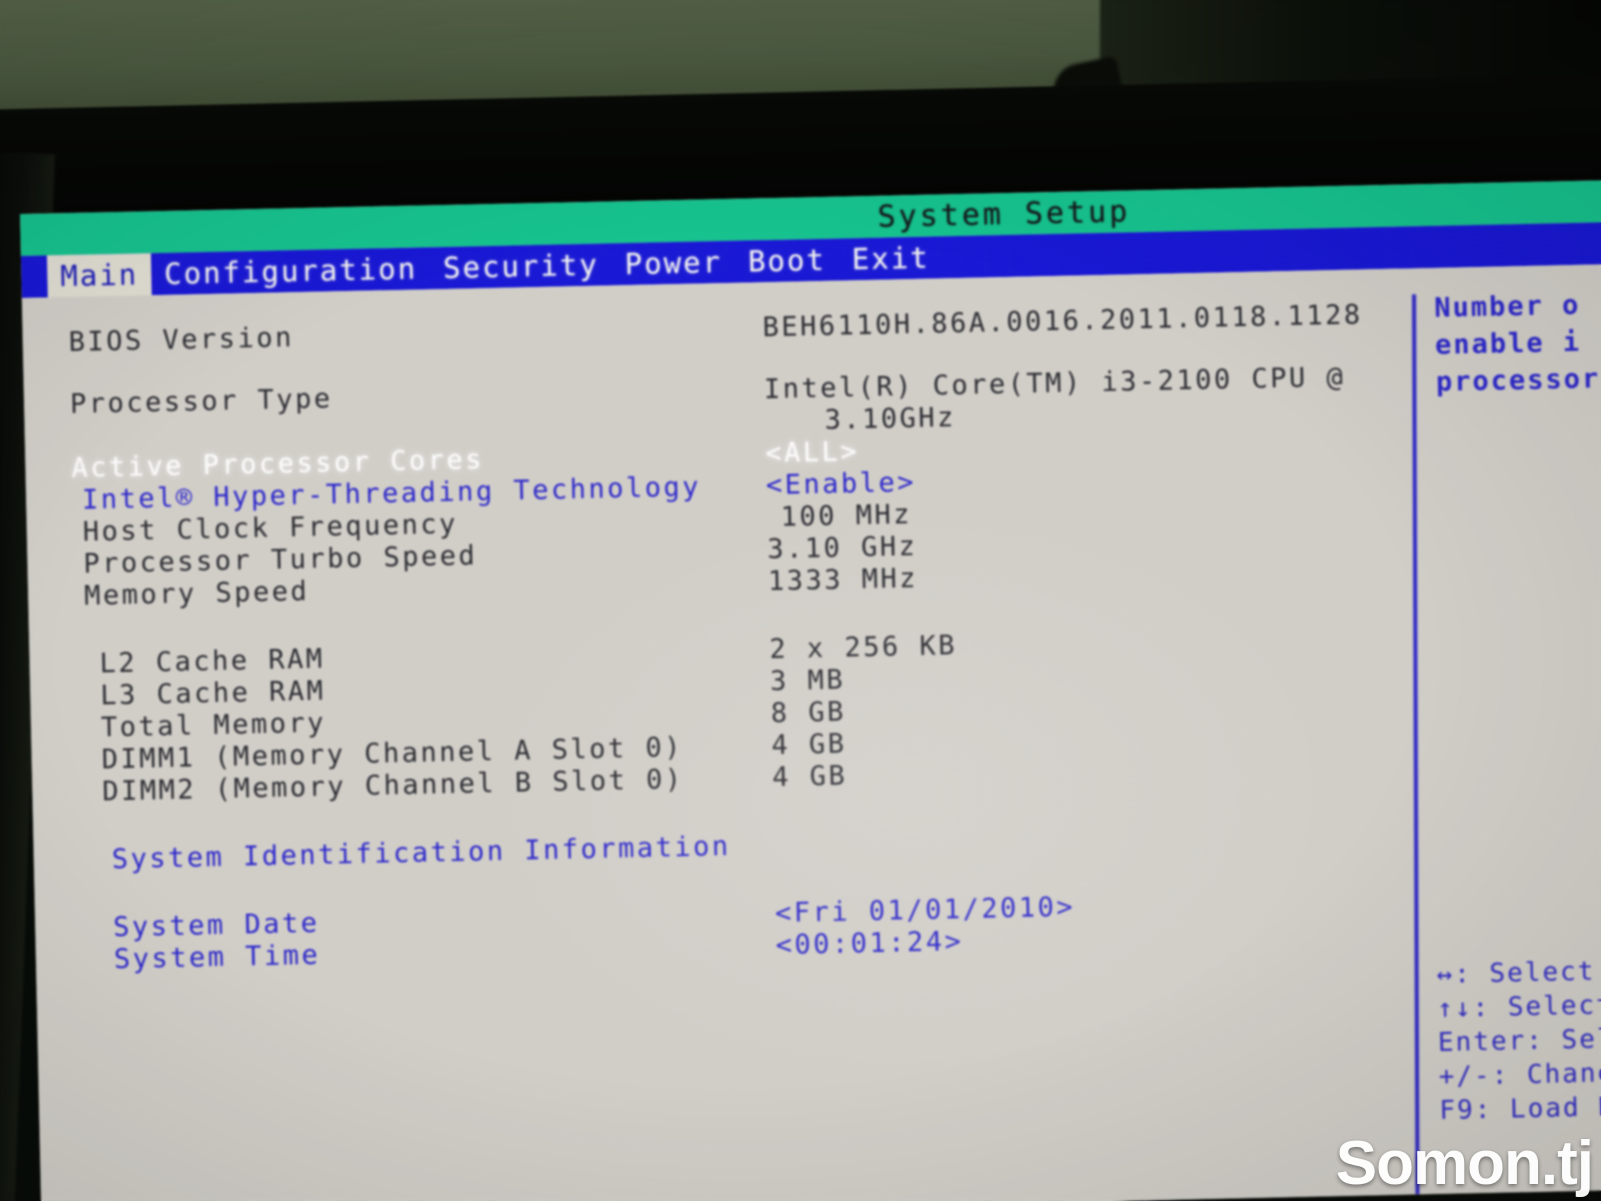 The image size is (1601, 1201). What do you see at coordinates (787, 260) in the screenshot?
I see `tab-boot: Boot` at bounding box center [787, 260].